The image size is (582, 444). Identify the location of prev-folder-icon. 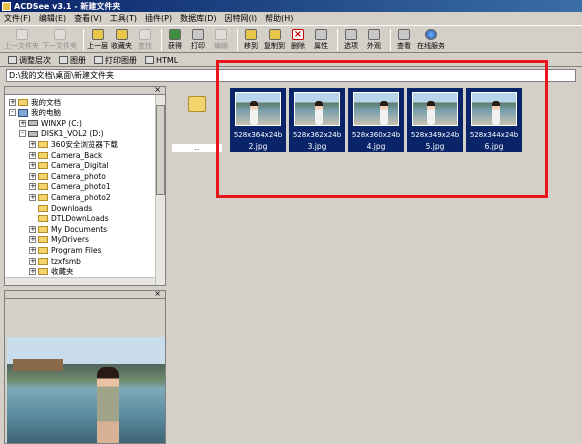
(21, 34).